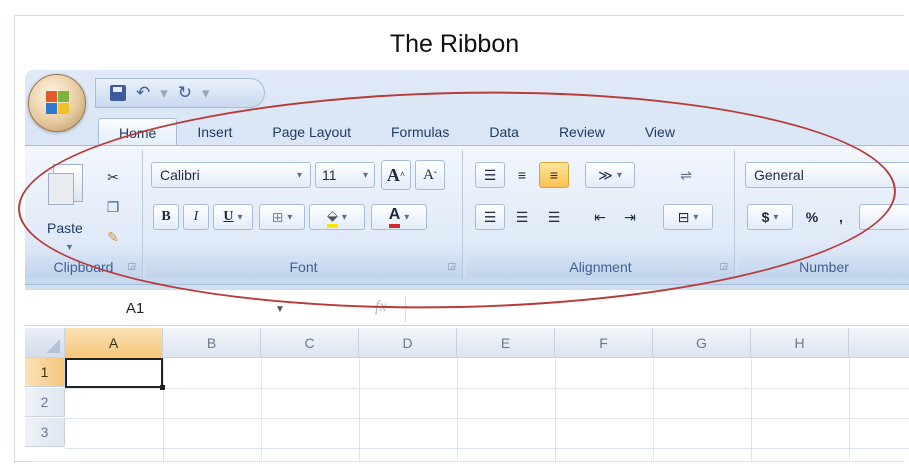  I want to click on tab-review: Review, so click(582, 132).